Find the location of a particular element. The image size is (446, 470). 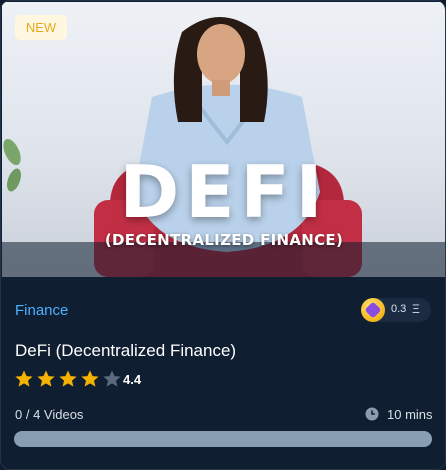

thumbnail-title: DEFI is located at coordinates (224, 192).